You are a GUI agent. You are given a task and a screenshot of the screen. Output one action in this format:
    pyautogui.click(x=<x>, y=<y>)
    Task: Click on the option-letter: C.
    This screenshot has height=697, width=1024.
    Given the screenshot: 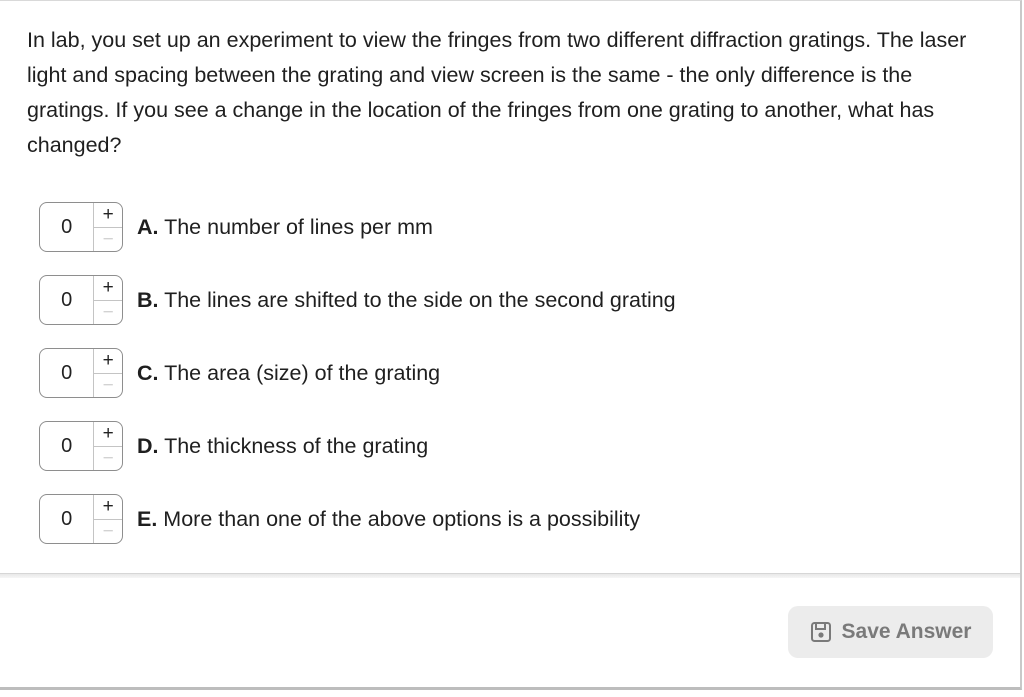 What is the action you would take?
    pyautogui.click(x=148, y=372)
    